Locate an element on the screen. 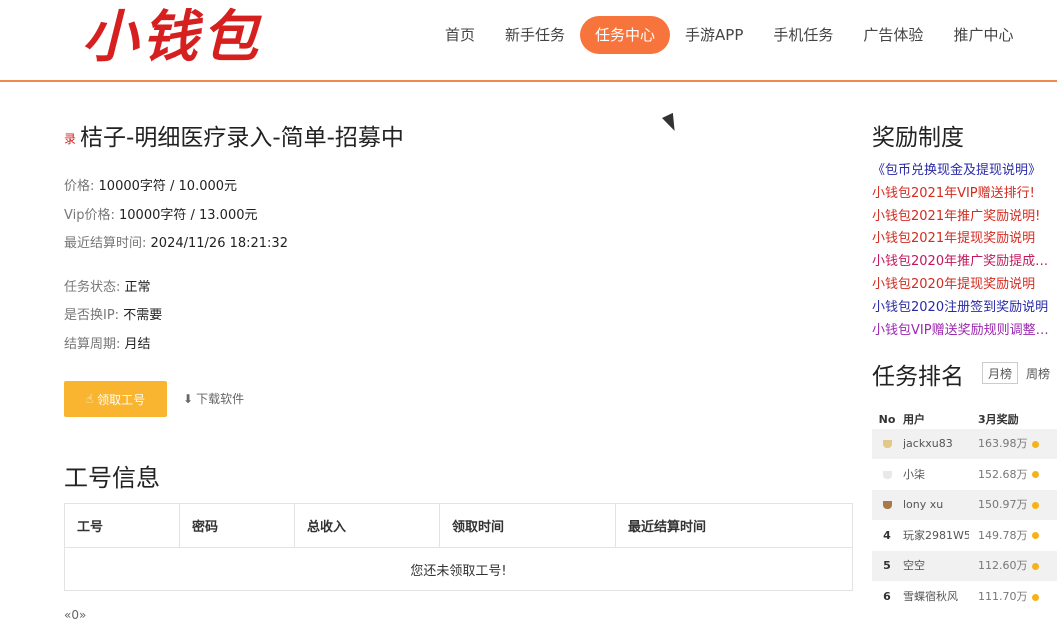  rank-row: lony xu 150.97万 is located at coordinates (964, 505).